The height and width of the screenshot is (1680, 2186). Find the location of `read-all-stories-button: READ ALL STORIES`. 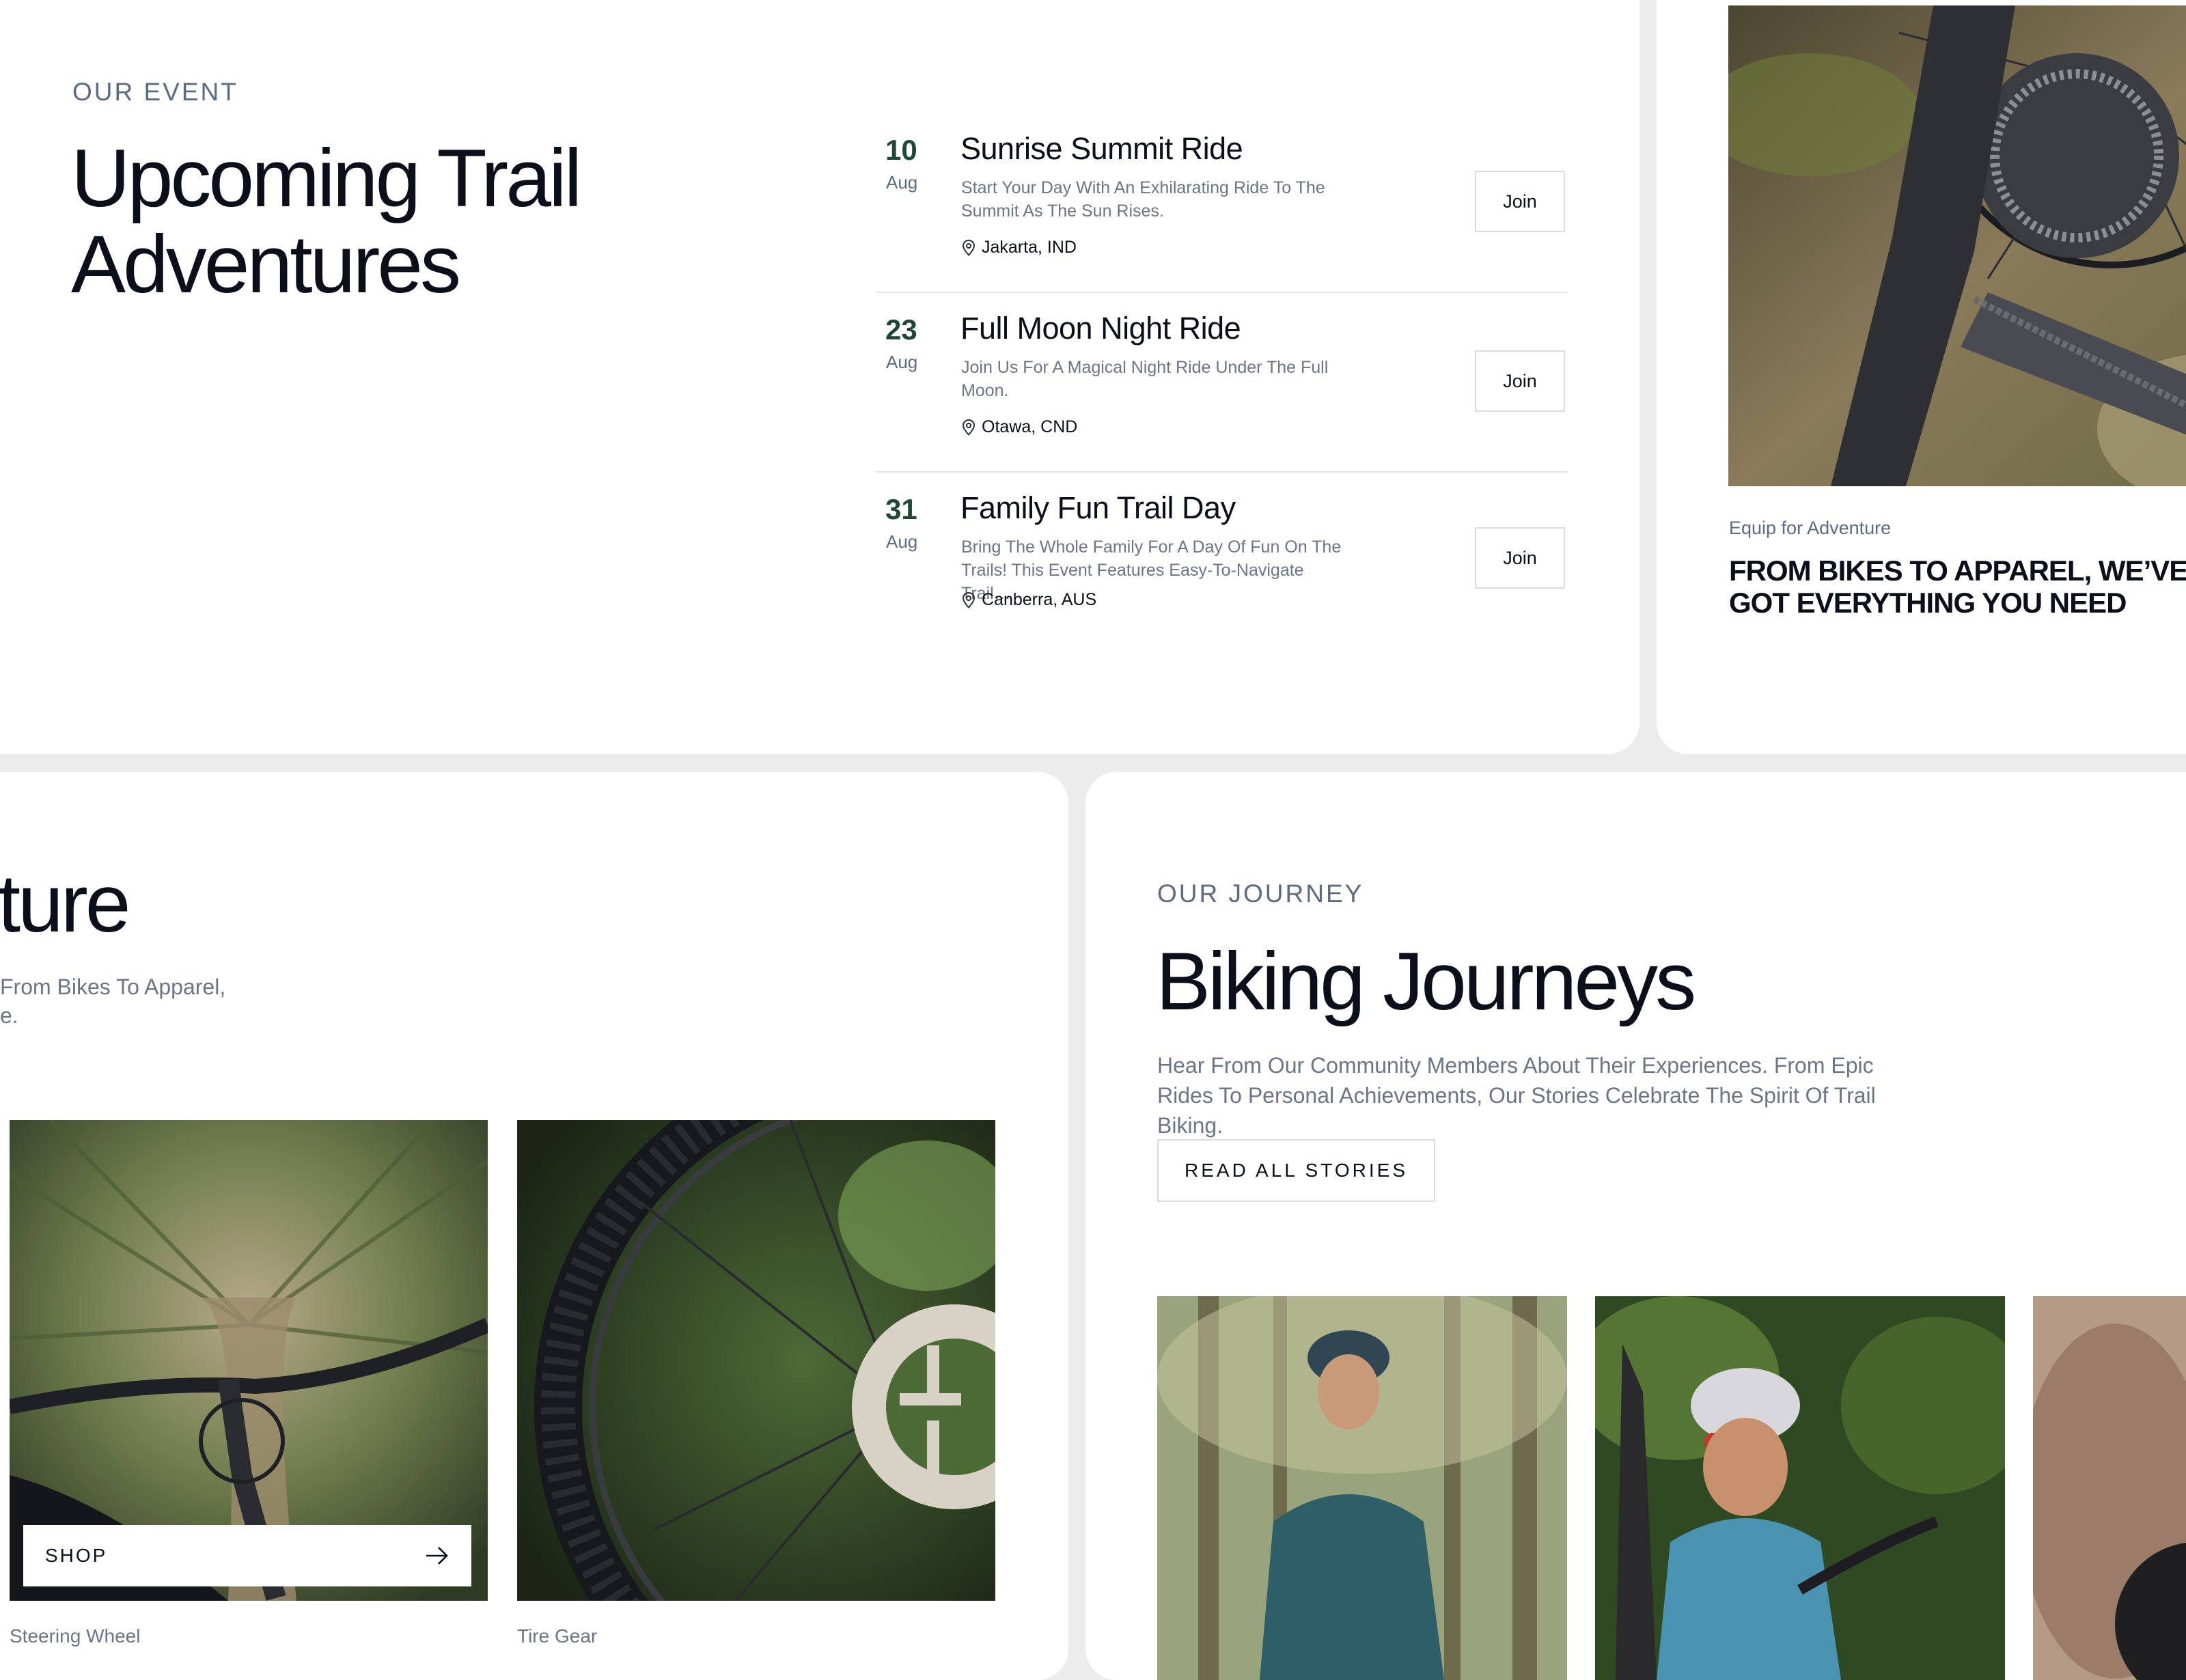

read-all-stories-button: READ ALL STORIES is located at coordinates (1296, 1170).